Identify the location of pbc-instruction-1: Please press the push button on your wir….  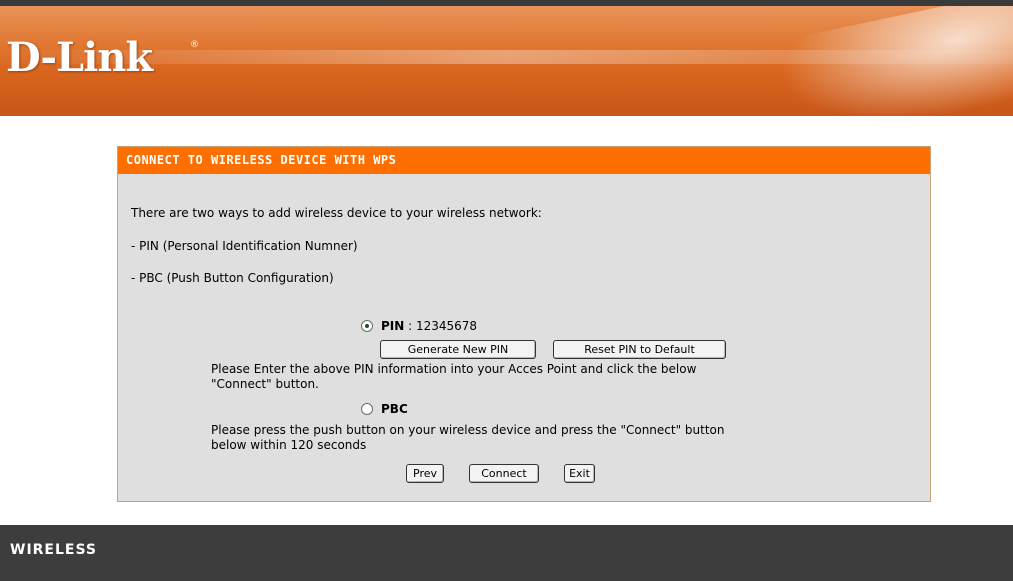
(468, 430).